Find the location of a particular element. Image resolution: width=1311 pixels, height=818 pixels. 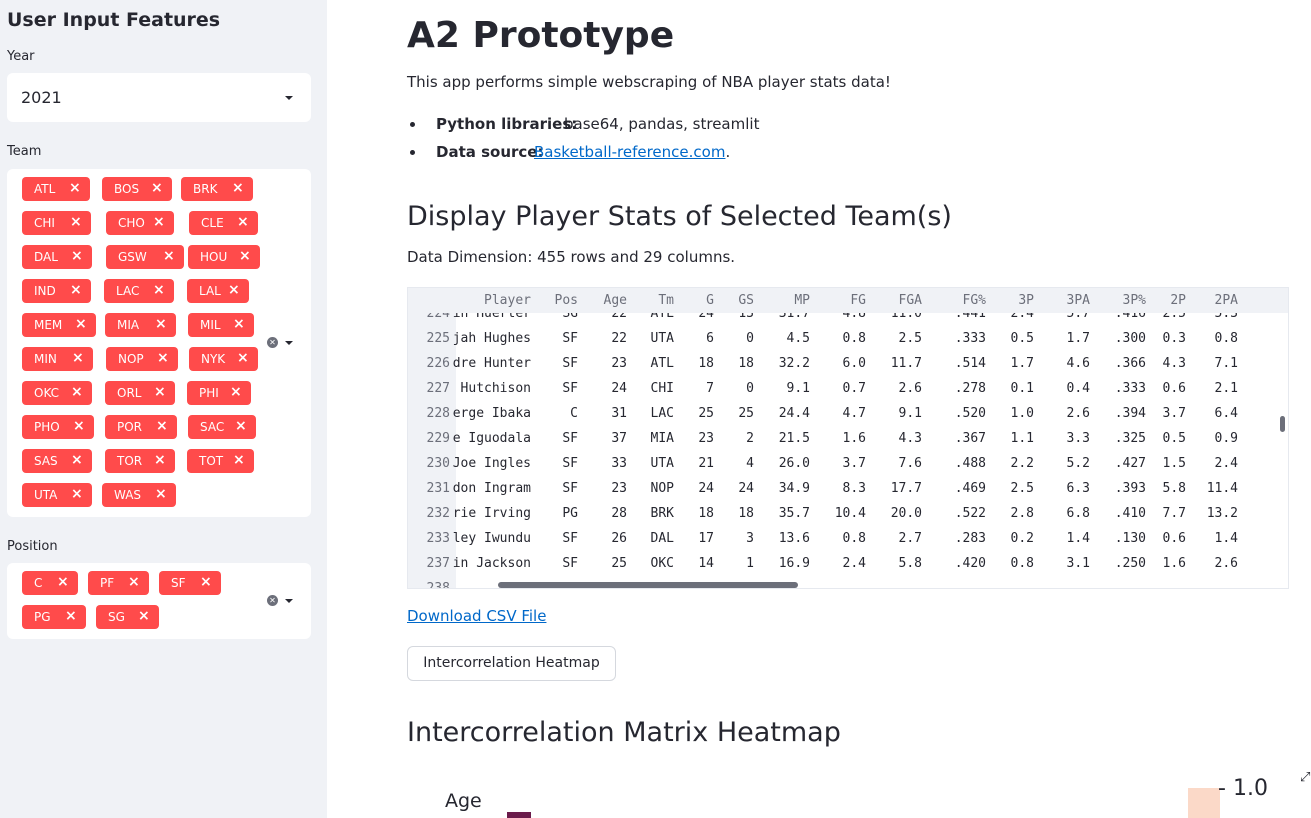

team-tag: NOP × is located at coordinates (142, 359).